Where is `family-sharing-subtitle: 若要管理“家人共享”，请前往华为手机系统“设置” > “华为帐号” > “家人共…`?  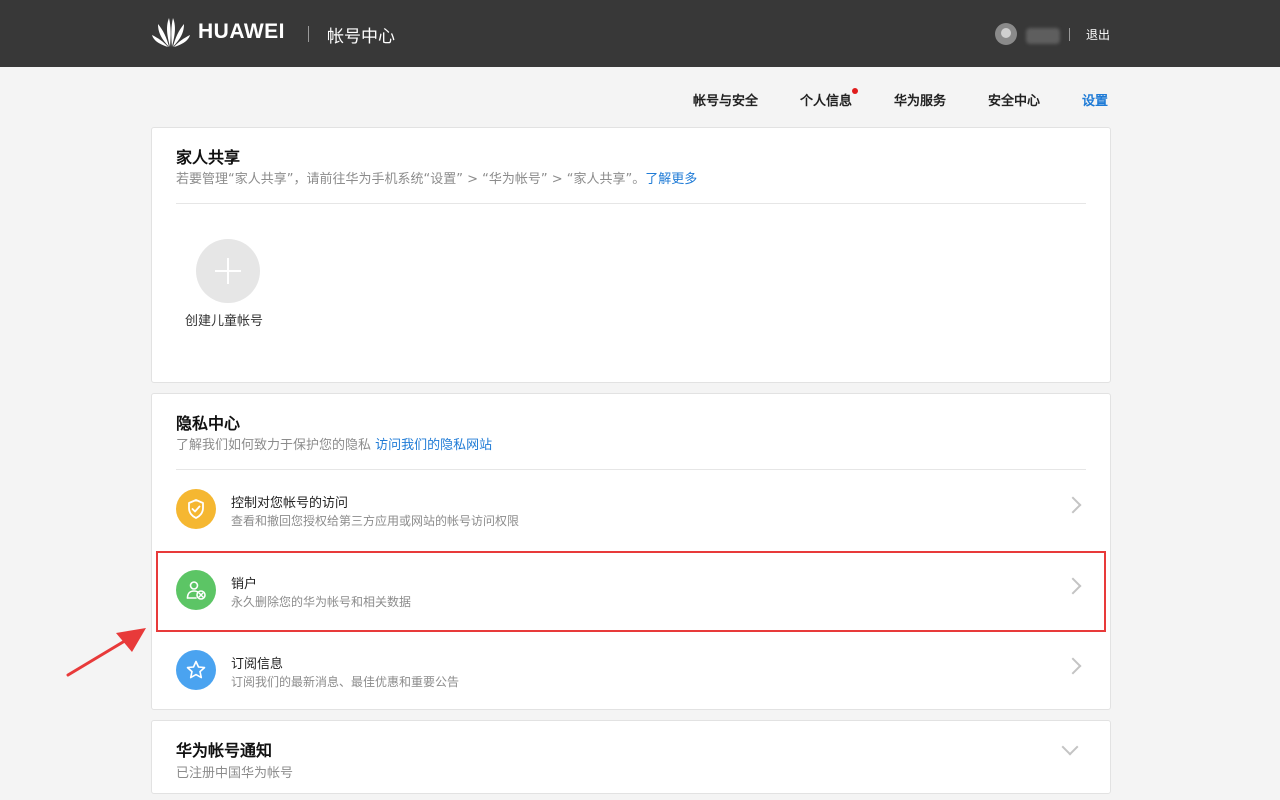
family-sharing-subtitle: 若要管理“家人共享”，请前往华为手机系统“设置” > “华为帐号” > “家人共… is located at coordinates (436, 177).